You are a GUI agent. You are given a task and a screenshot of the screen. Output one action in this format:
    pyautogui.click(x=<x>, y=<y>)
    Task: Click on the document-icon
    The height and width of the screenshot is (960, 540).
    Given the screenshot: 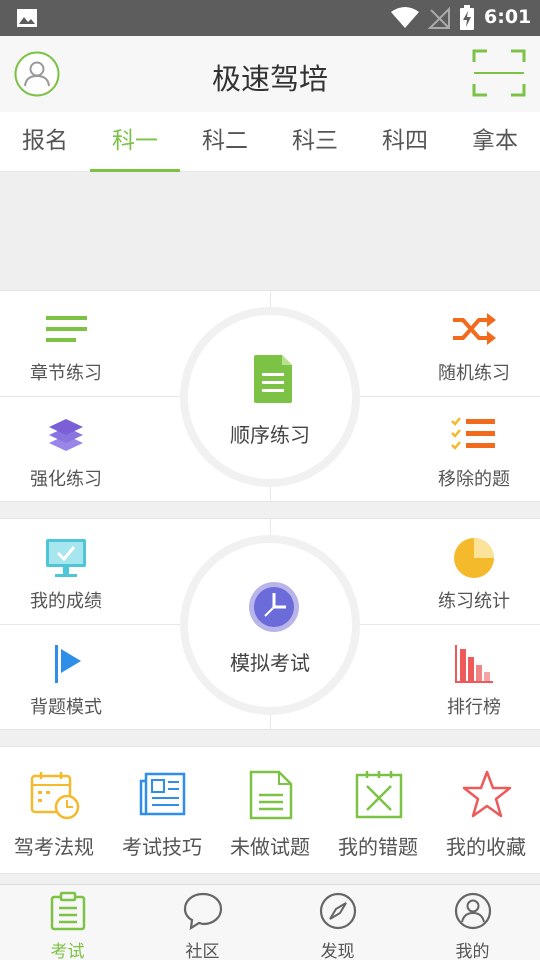 What is the action you would take?
    pyautogui.click(x=271, y=795)
    